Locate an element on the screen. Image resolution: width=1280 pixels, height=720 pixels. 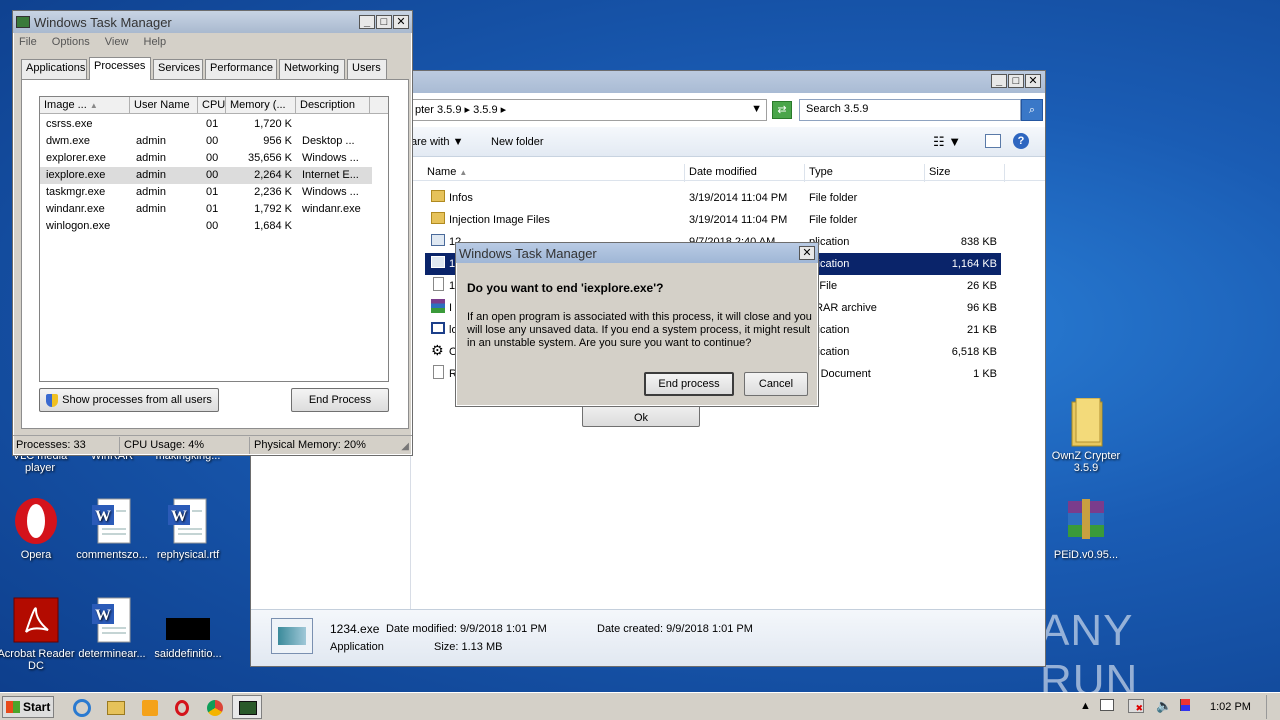
taskbar-media-player-icon is located at coordinates (149, 707).